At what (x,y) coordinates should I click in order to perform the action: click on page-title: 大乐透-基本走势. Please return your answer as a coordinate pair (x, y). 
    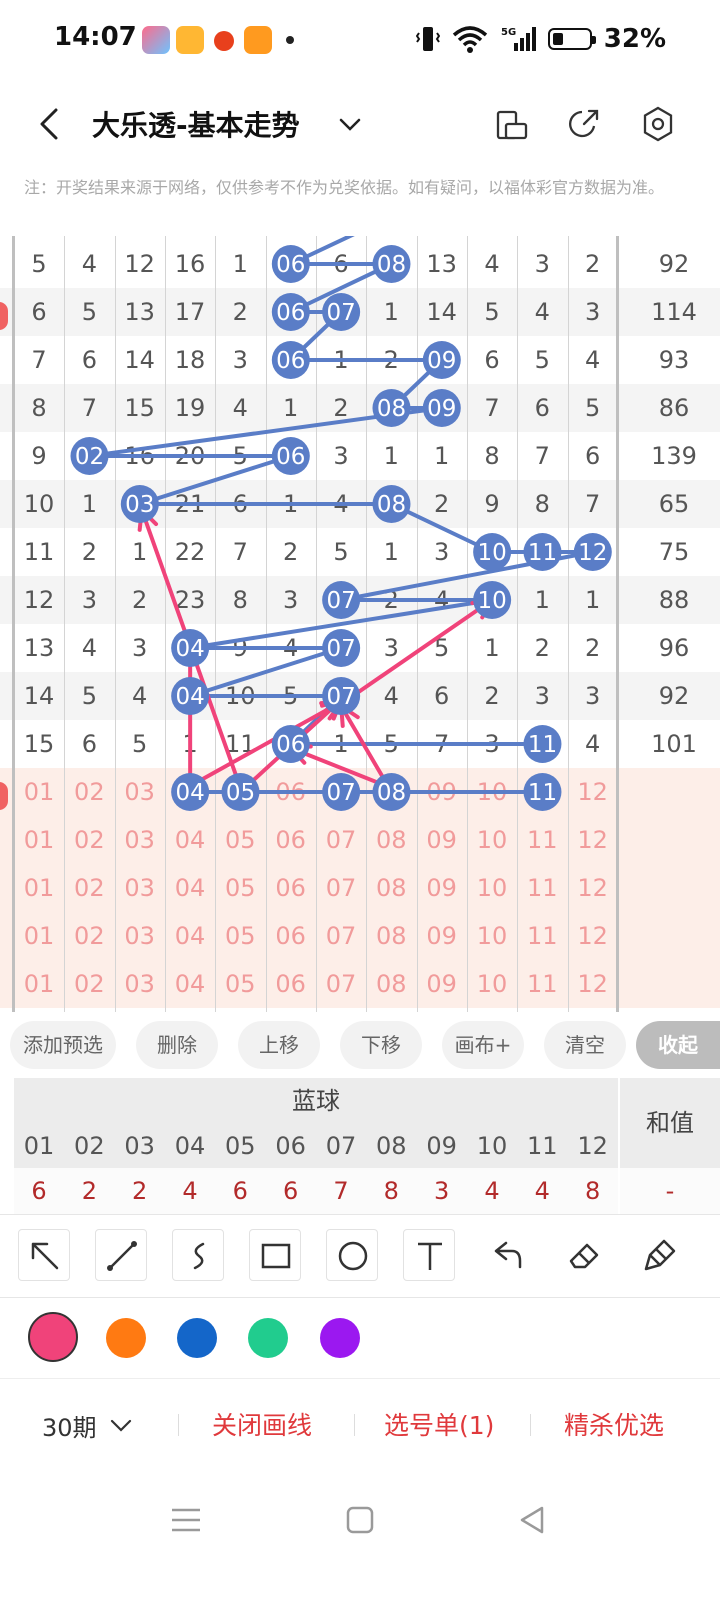
    Looking at the image, I should click on (196, 124).